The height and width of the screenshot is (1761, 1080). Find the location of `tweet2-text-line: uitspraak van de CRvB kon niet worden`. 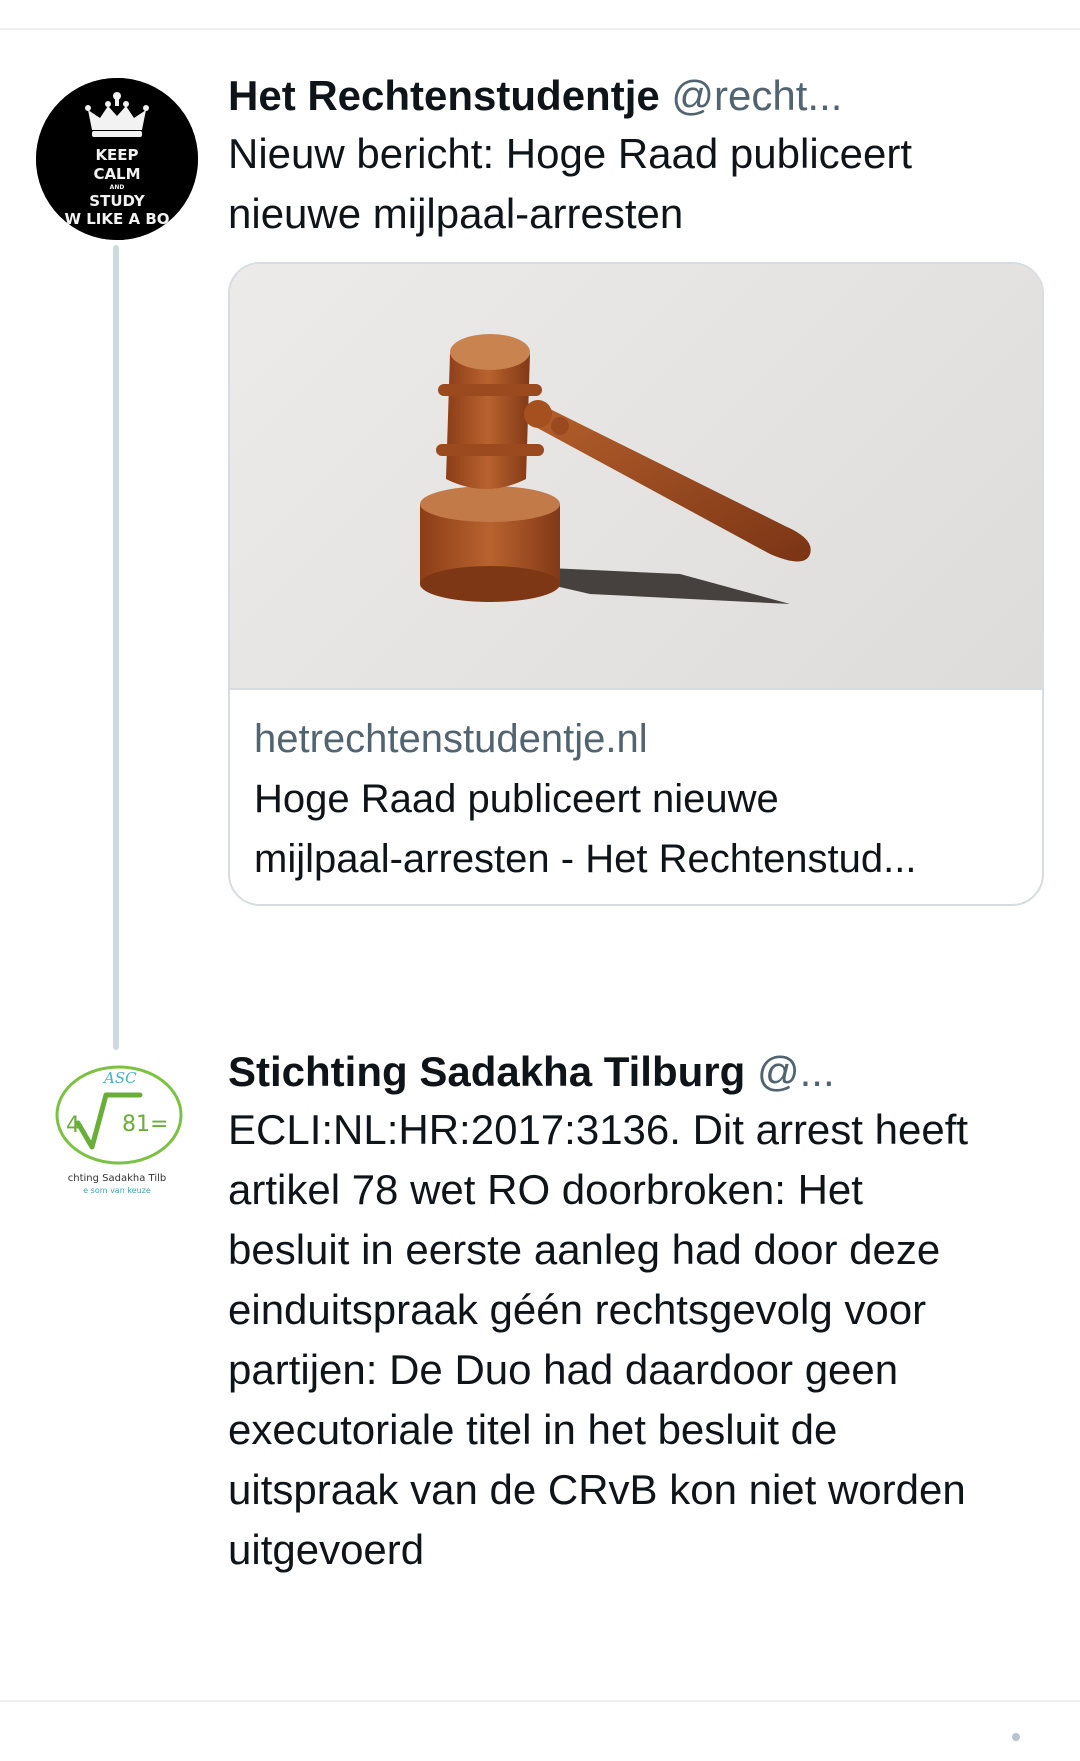

tweet2-text-line: uitspraak van de CRvB kon niet worden is located at coordinates (597, 1489).